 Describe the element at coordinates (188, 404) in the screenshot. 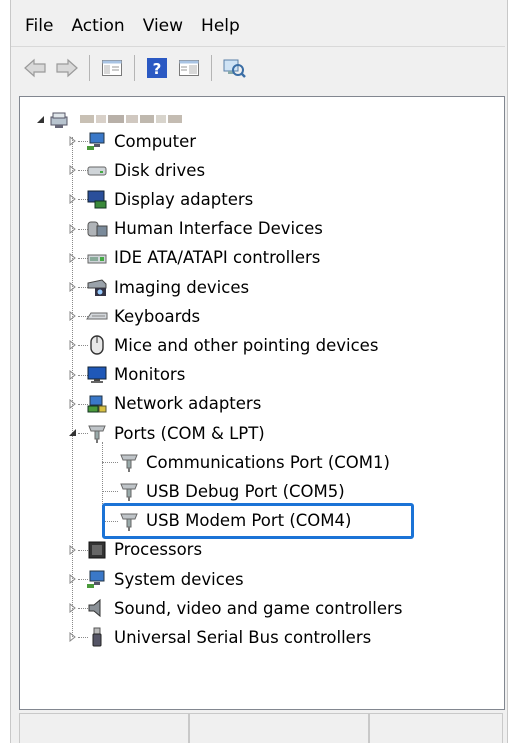

I see `tree-item-label: Network adapters` at that location.